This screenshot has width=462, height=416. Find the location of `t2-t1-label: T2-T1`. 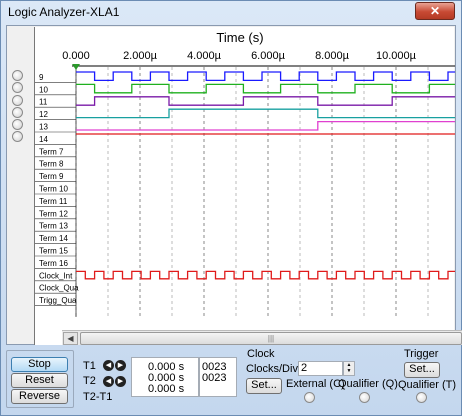

t2-t1-label: T2-T1 is located at coordinates (98, 397).